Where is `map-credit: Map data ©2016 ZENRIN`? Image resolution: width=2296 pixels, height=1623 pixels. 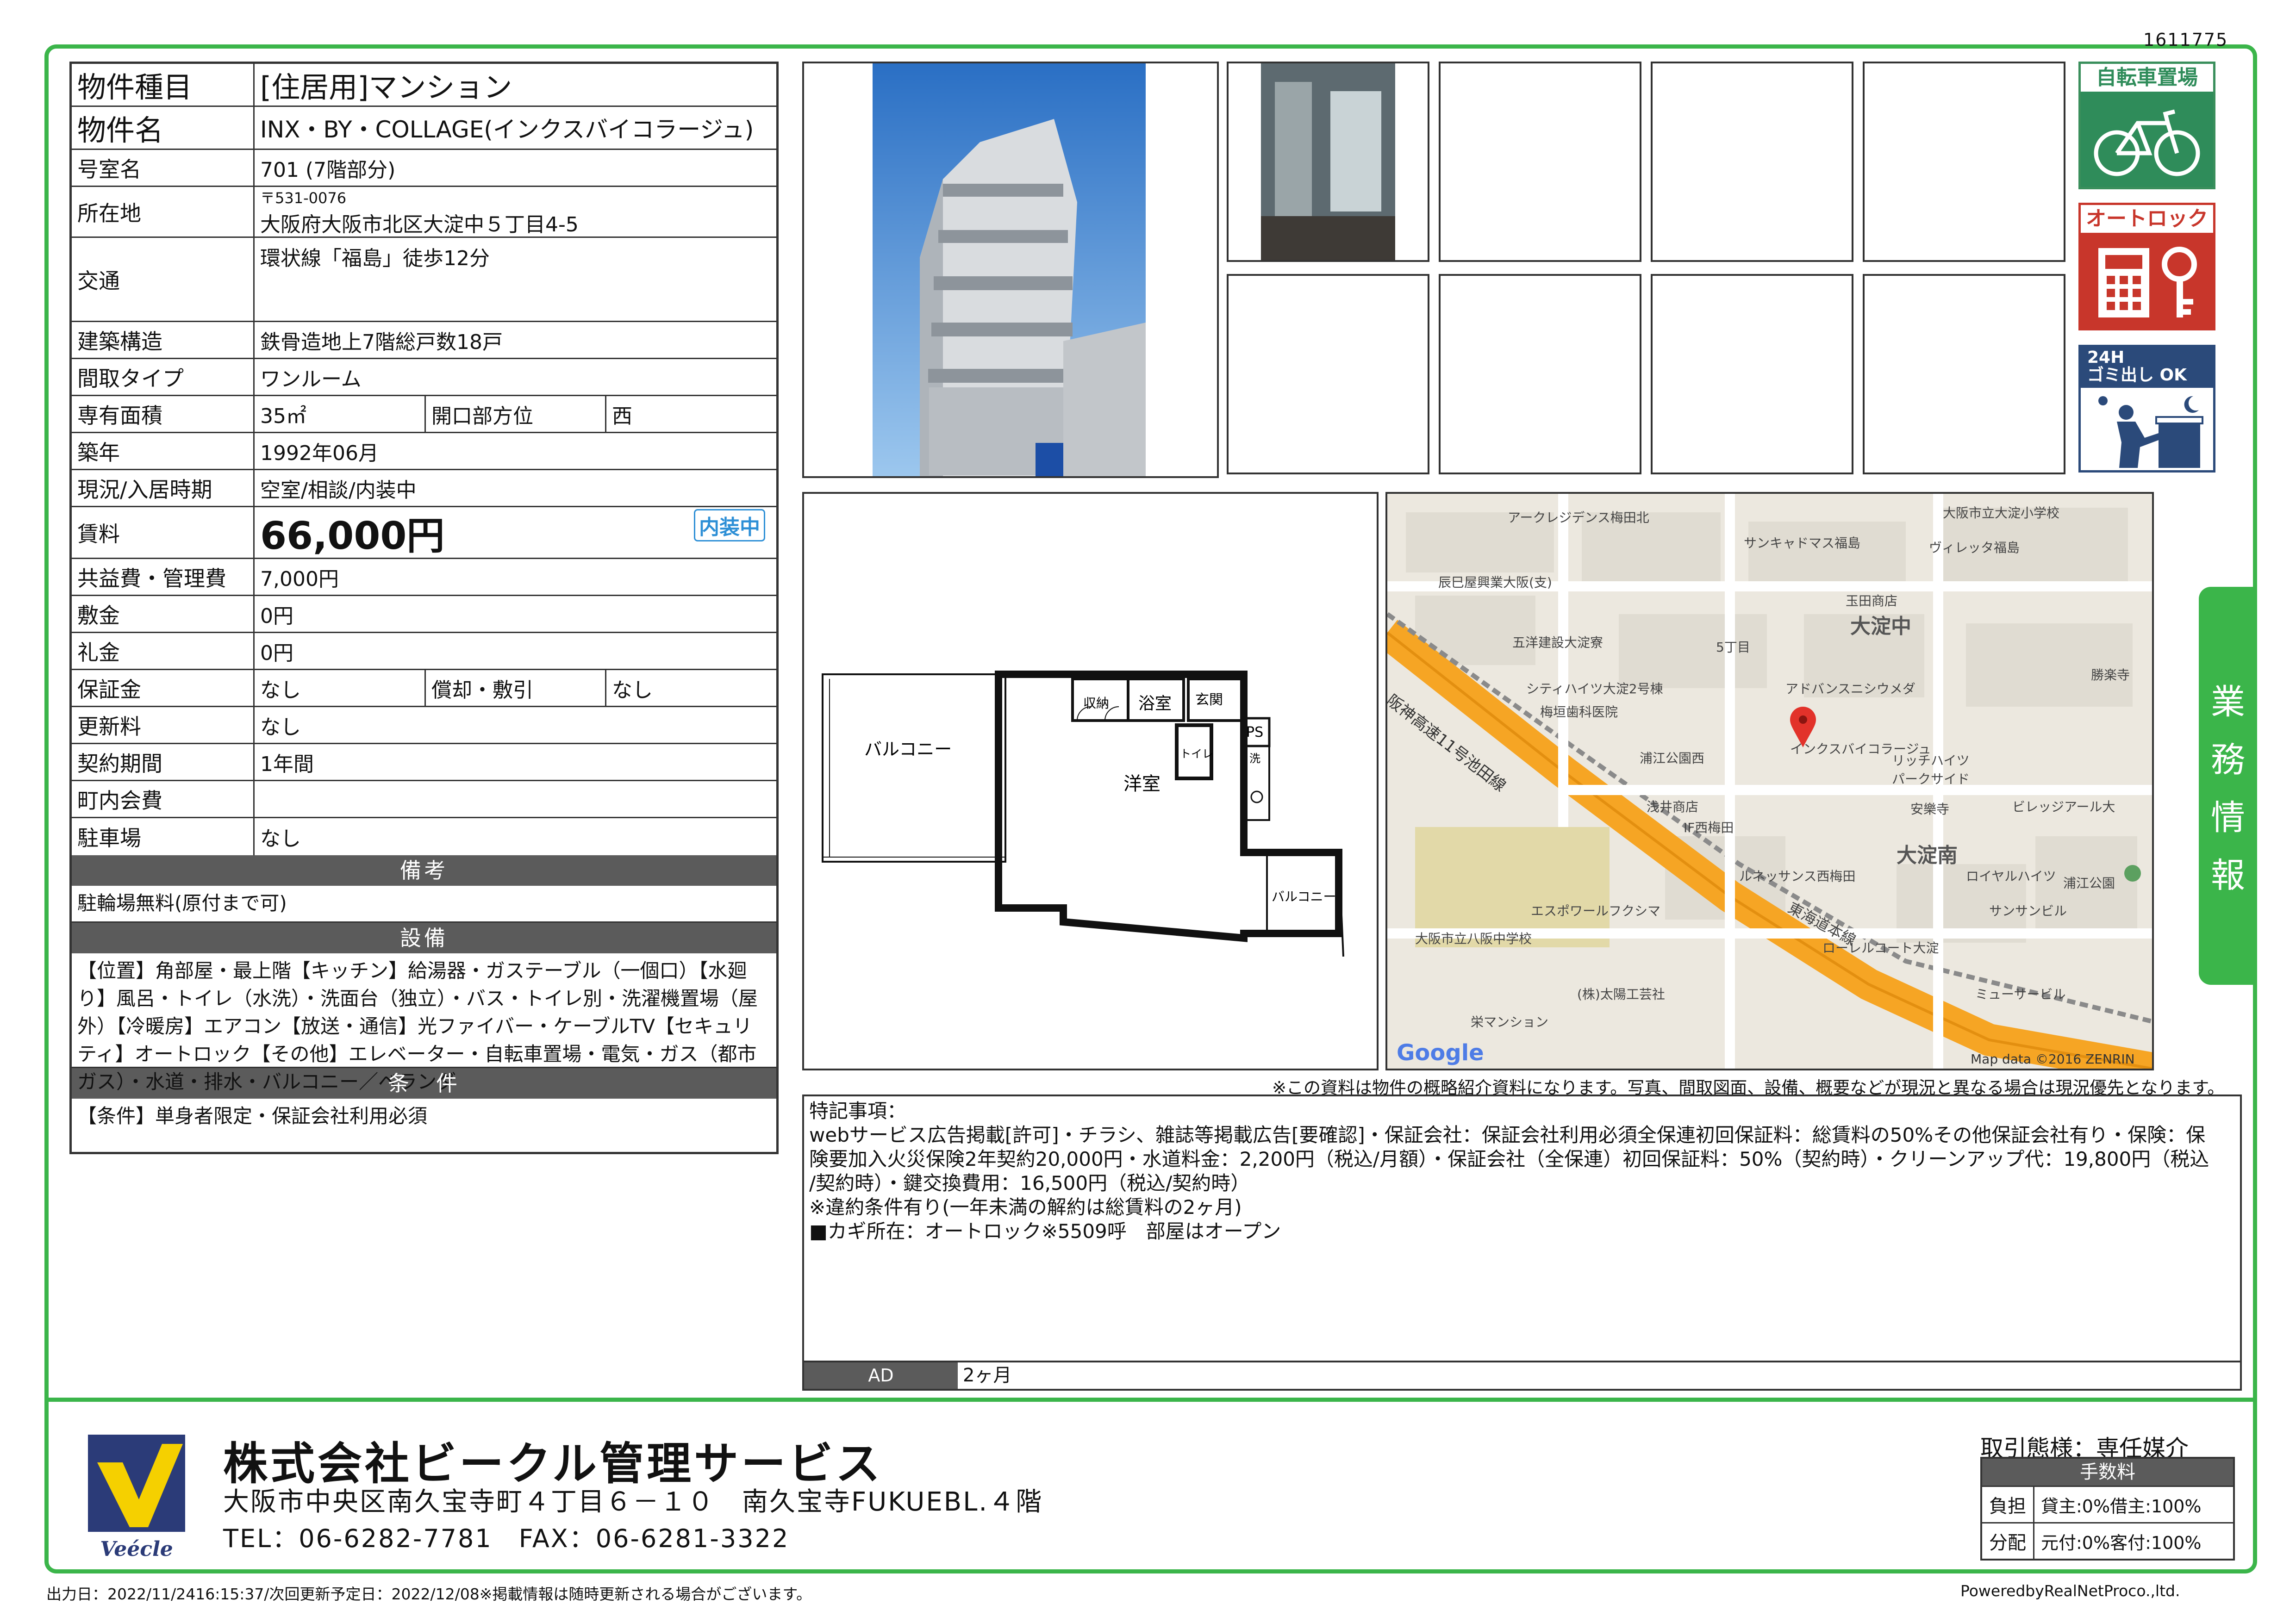
map-credit: Map data ©2016 ZENRIN is located at coordinates (2053, 1059).